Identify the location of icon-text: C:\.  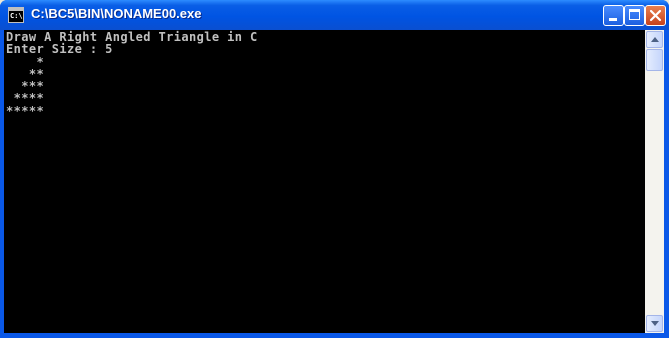
(16, 16).